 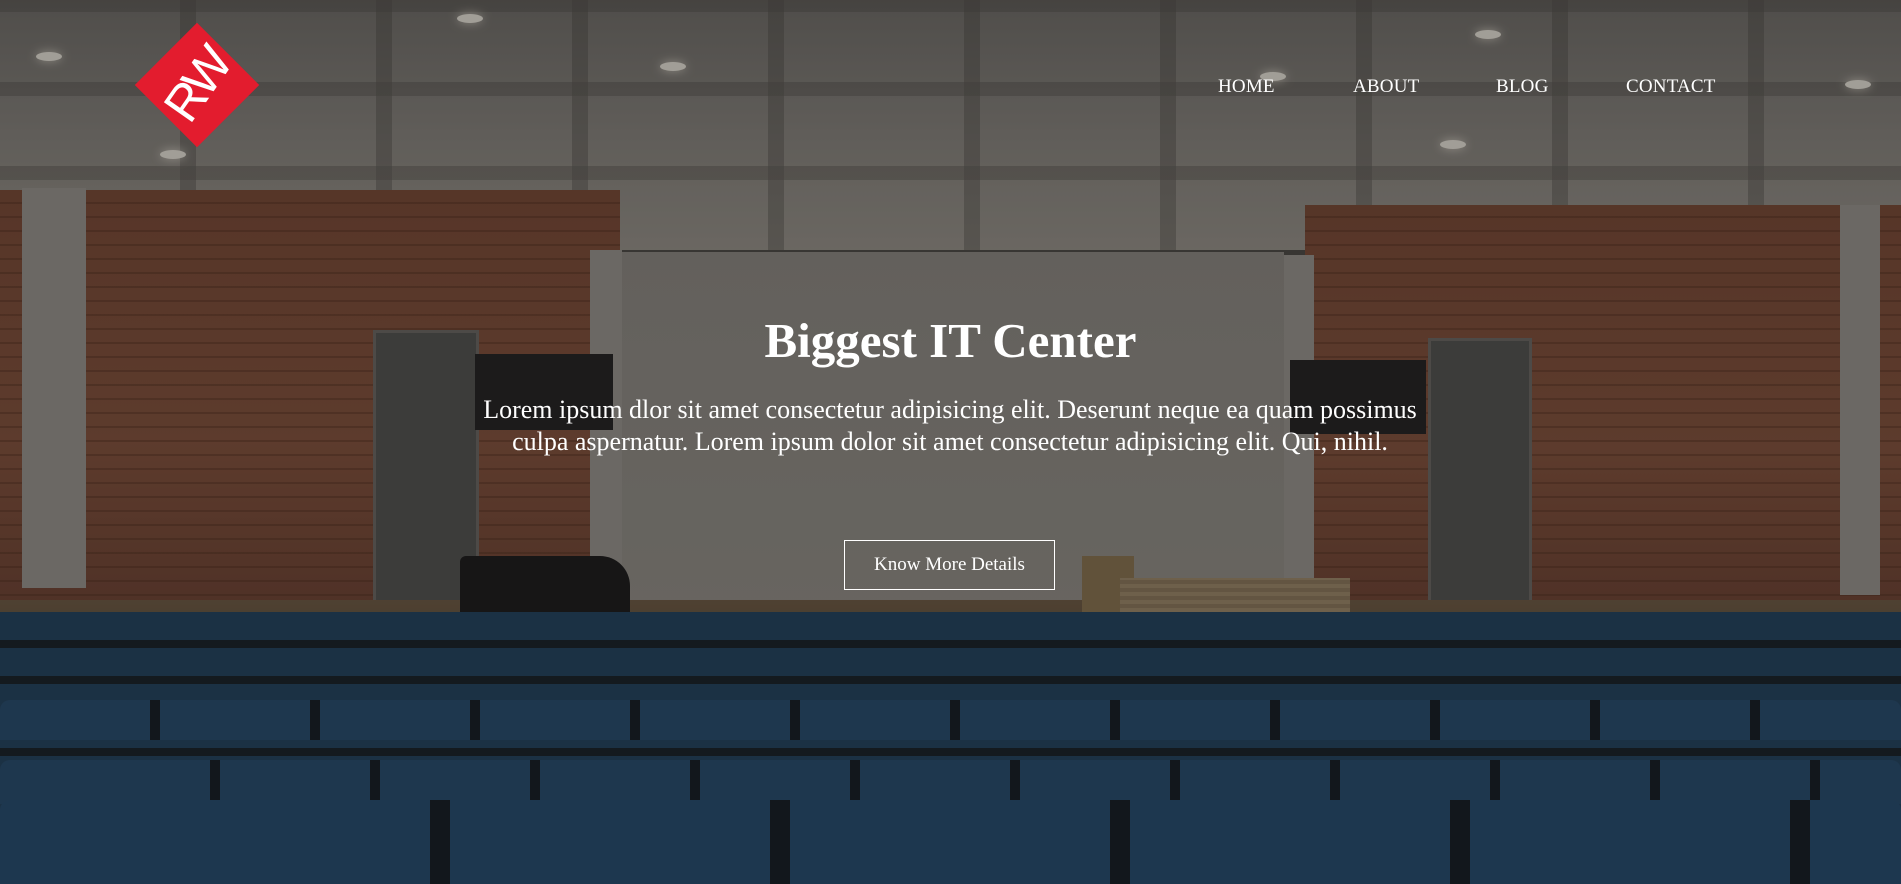 What do you see at coordinates (950, 340) in the screenshot?
I see `hero-title: Biggest IT Center` at bounding box center [950, 340].